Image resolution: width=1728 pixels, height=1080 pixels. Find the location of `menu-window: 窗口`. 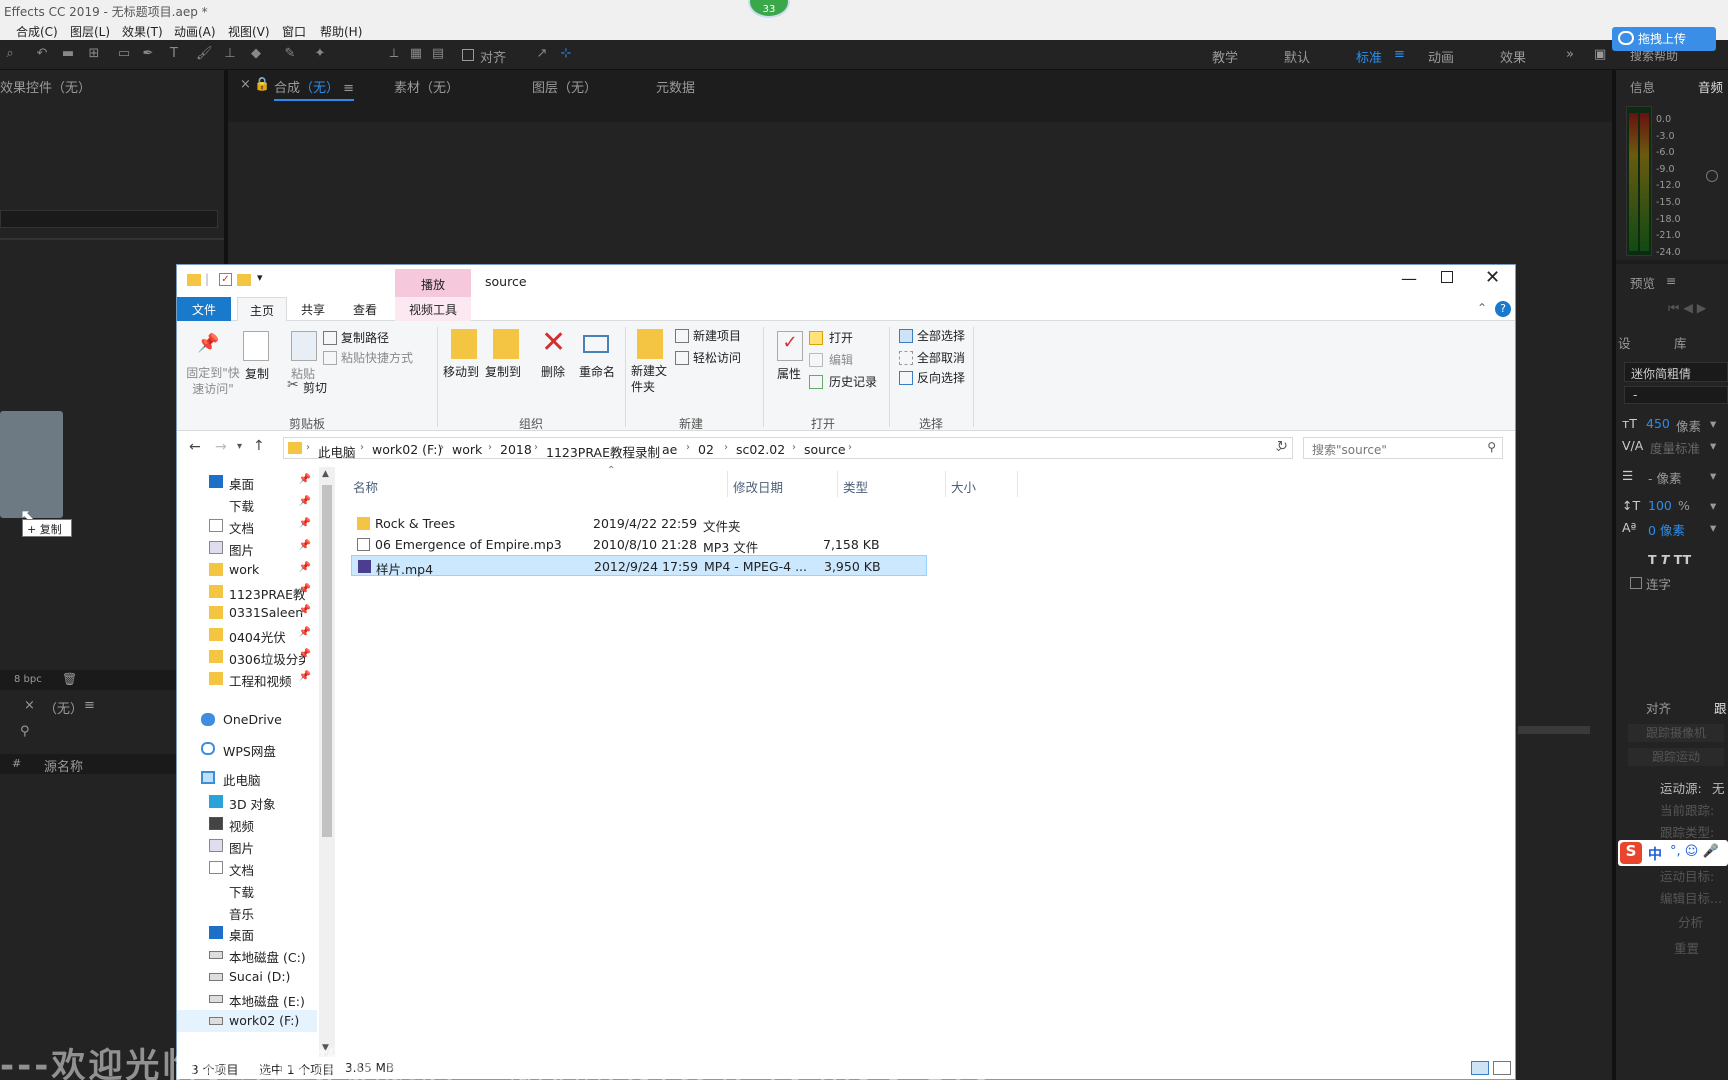

menu-window: 窗口 is located at coordinates (294, 31).